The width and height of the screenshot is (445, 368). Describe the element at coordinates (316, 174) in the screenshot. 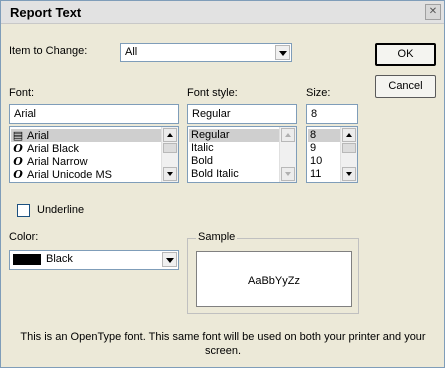

I see `size-list-item-label: 11` at that location.